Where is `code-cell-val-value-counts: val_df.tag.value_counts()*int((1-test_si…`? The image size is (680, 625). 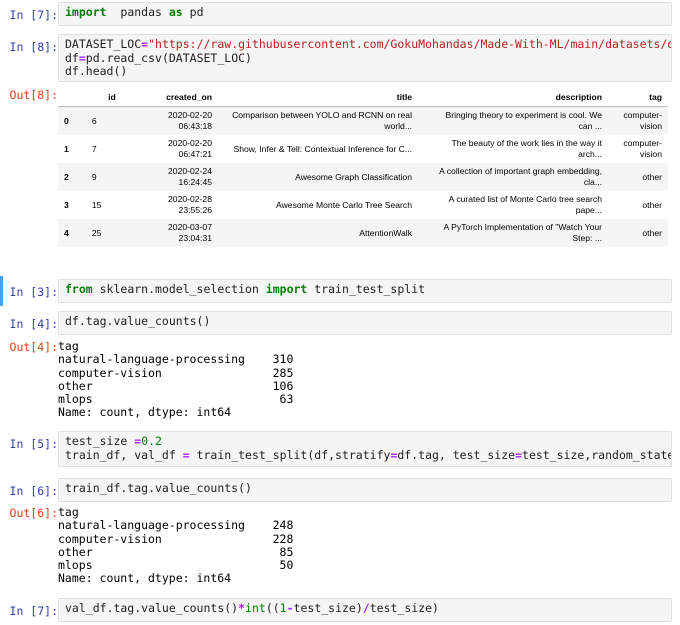
code-cell-val-value-counts: val_df.tag.value_counts()*int((1-test_si… is located at coordinates (365, 610).